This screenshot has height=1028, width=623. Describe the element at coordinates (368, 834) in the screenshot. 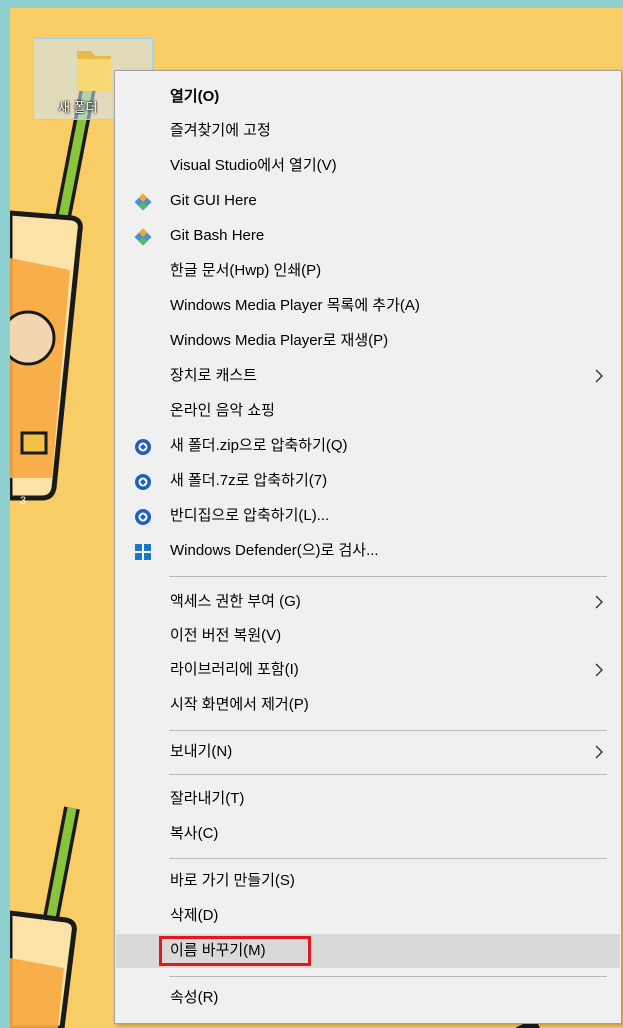

I see `menu-item-copy: 복사(C)` at that location.